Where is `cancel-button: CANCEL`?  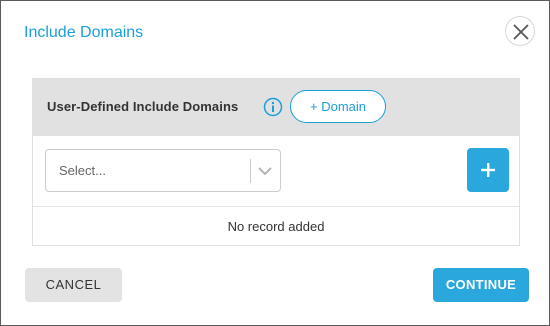 cancel-button: CANCEL is located at coordinates (73, 285).